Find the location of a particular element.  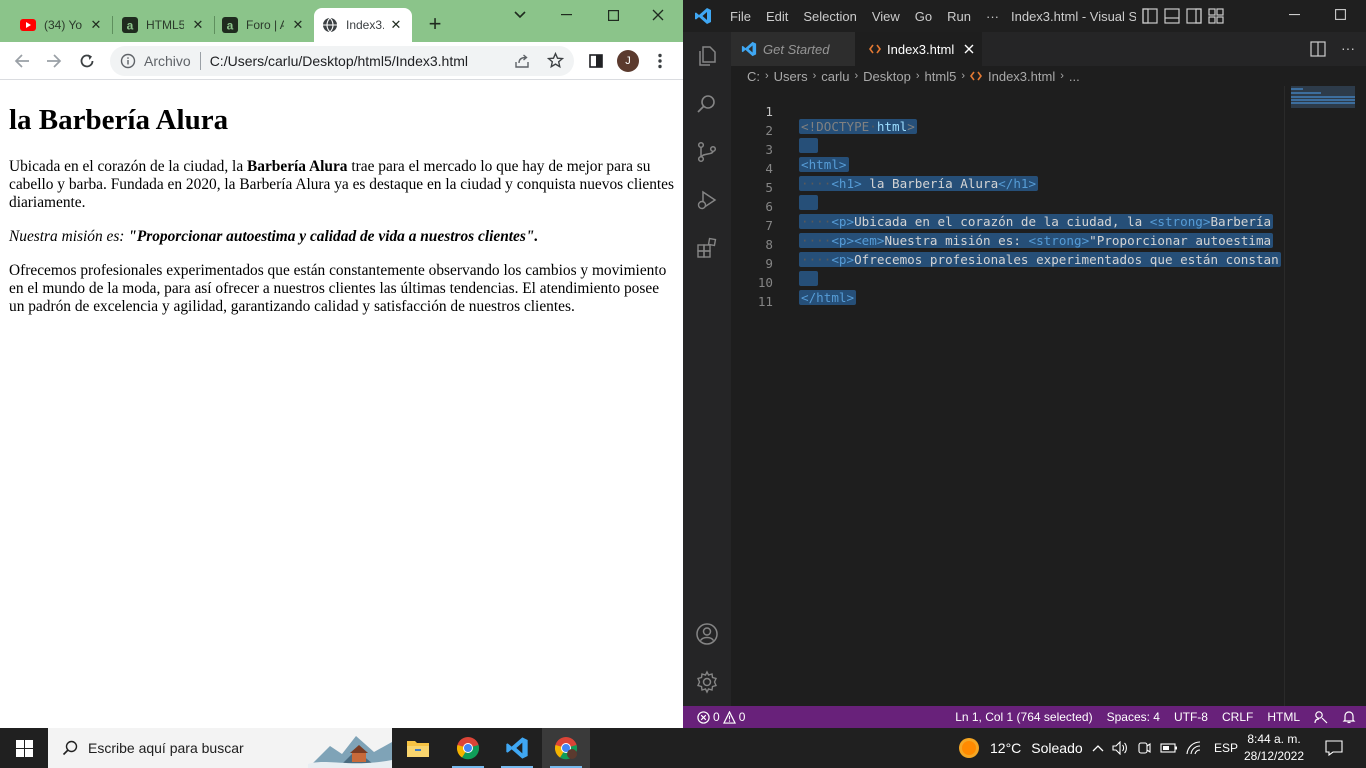

extensions-icon is located at coordinates (707, 248).